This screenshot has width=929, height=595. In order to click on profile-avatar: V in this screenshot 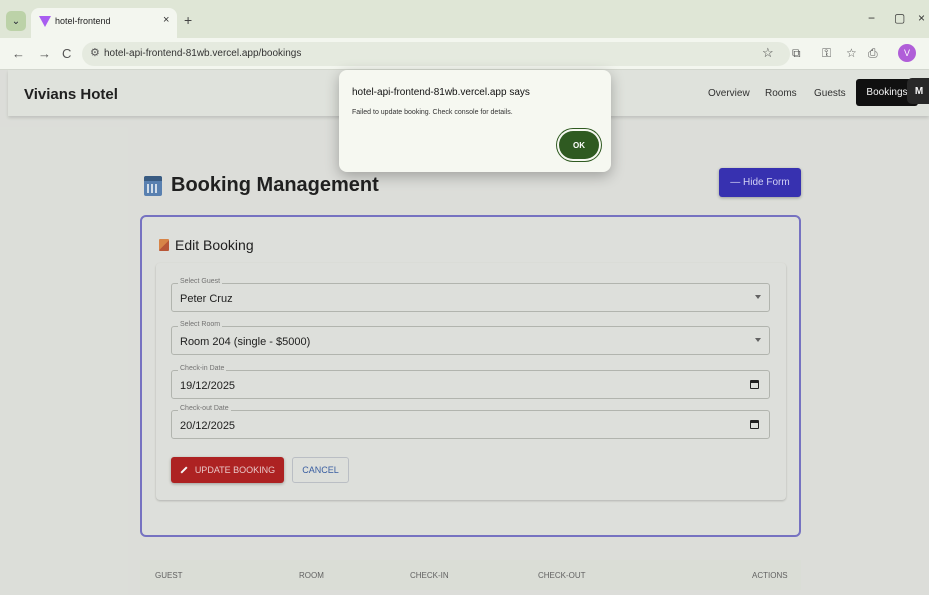, I will do `click(907, 53)`.